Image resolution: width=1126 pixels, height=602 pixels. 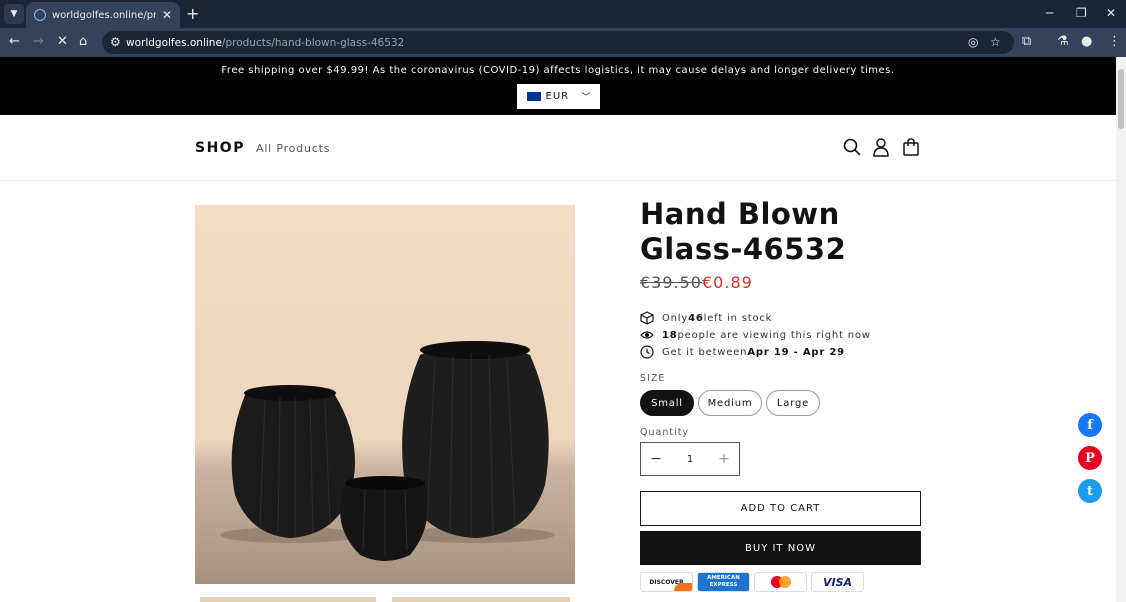 What do you see at coordinates (1086, 42) in the screenshot?
I see `profile-icon: ●` at bounding box center [1086, 42].